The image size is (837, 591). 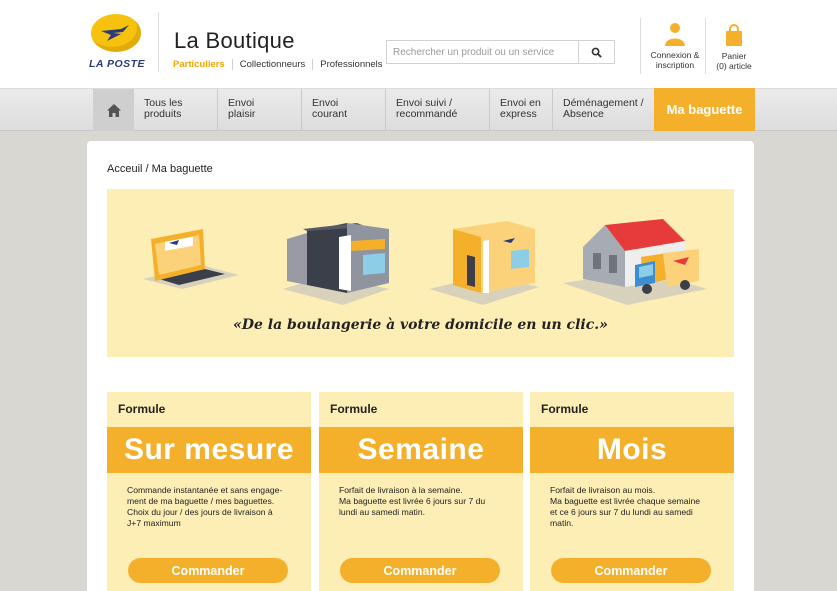 I want to click on card-desc-line: Ma baguette est livrée chaque semaine, so click(x=625, y=501).